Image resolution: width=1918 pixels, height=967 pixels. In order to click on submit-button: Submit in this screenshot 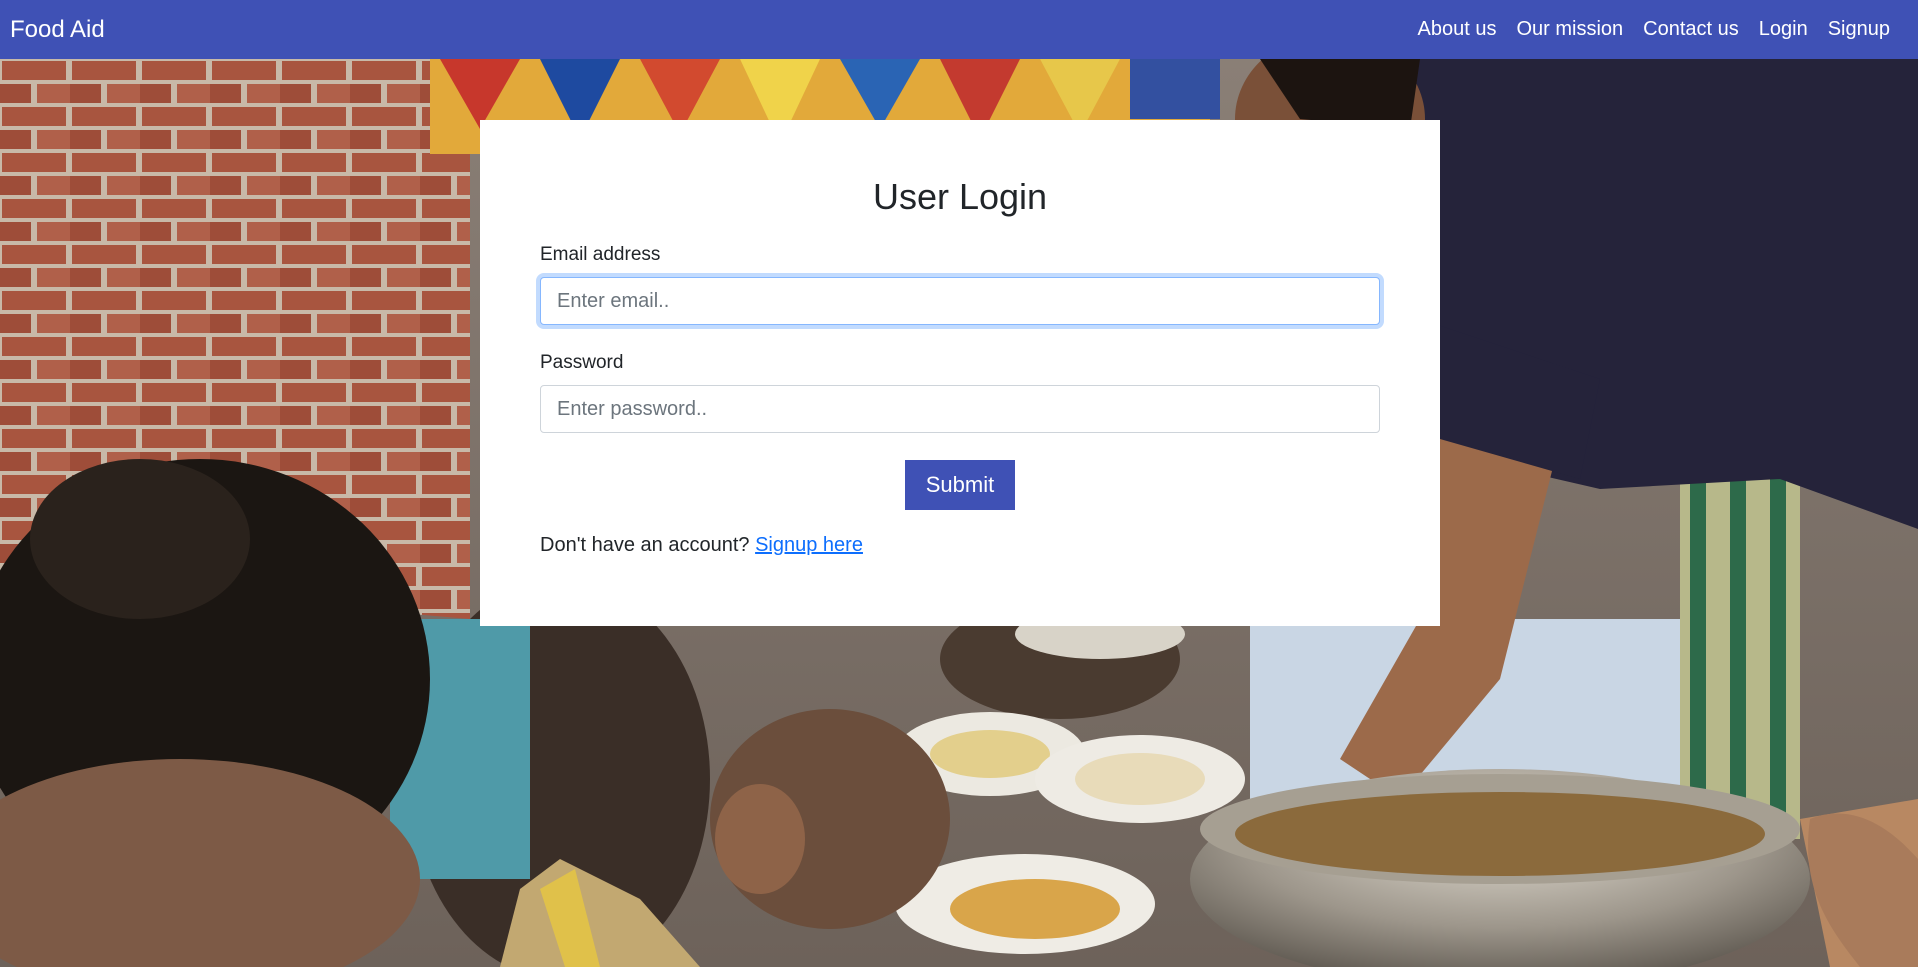, I will do `click(960, 485)`.